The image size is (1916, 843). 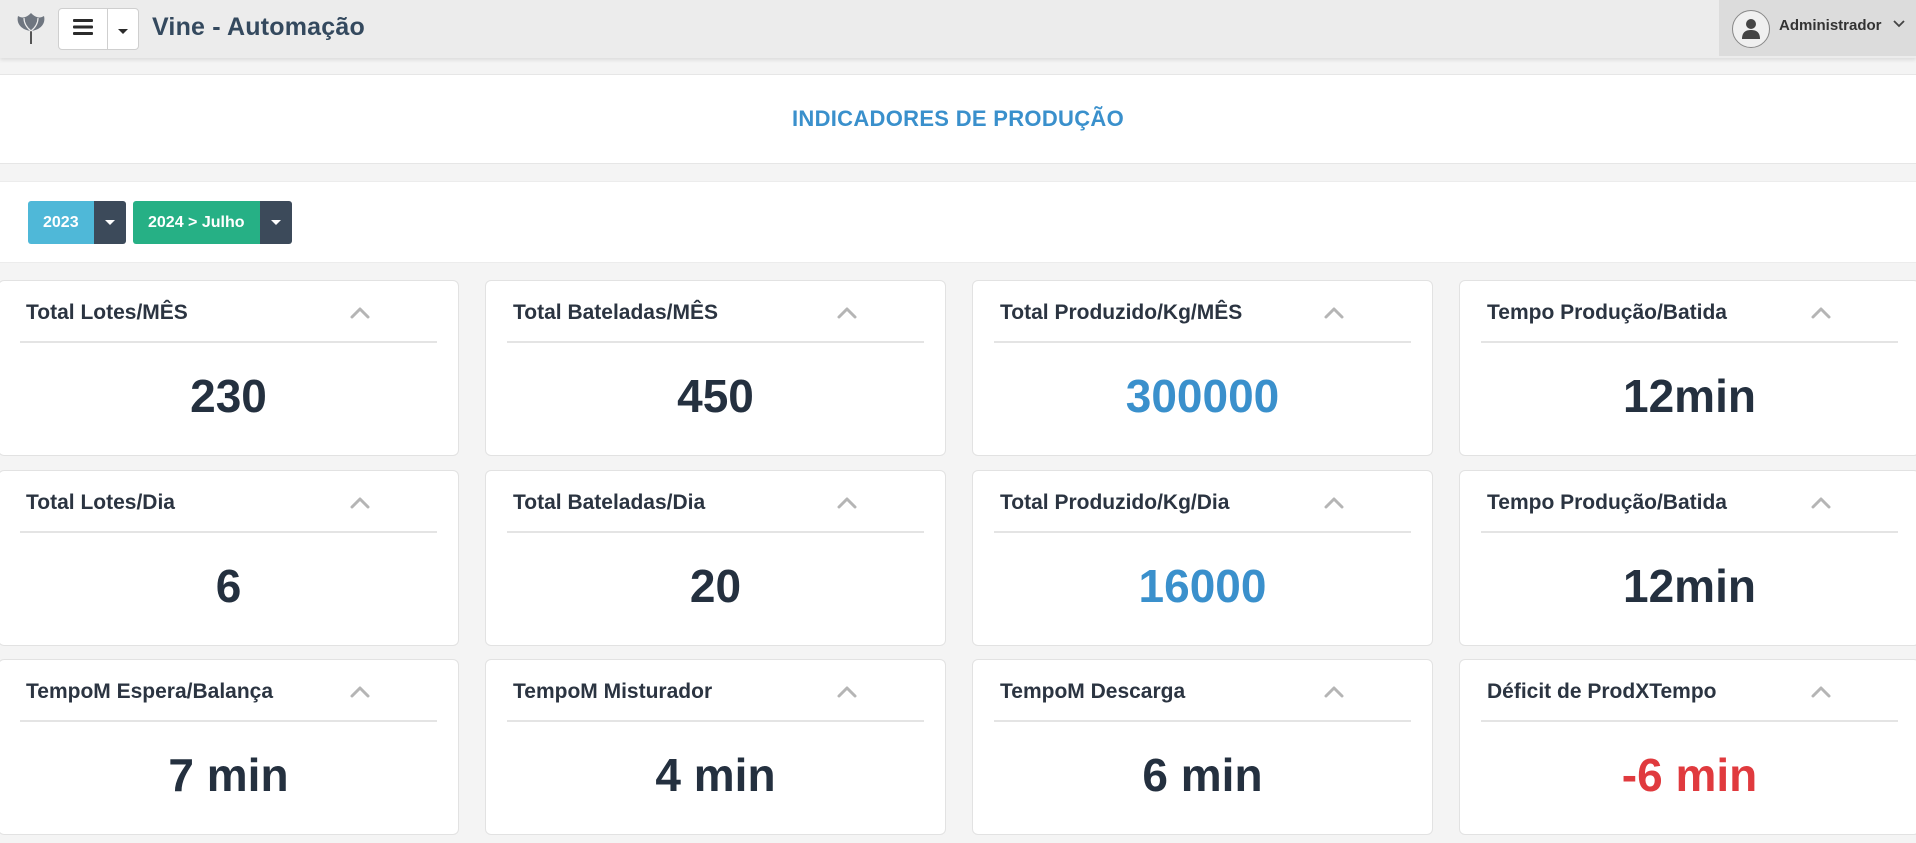 What do you see at coordinates (1689, 775) in the screenshot?
I see `card-value: -6 min` at bounding box center [1689, 775].